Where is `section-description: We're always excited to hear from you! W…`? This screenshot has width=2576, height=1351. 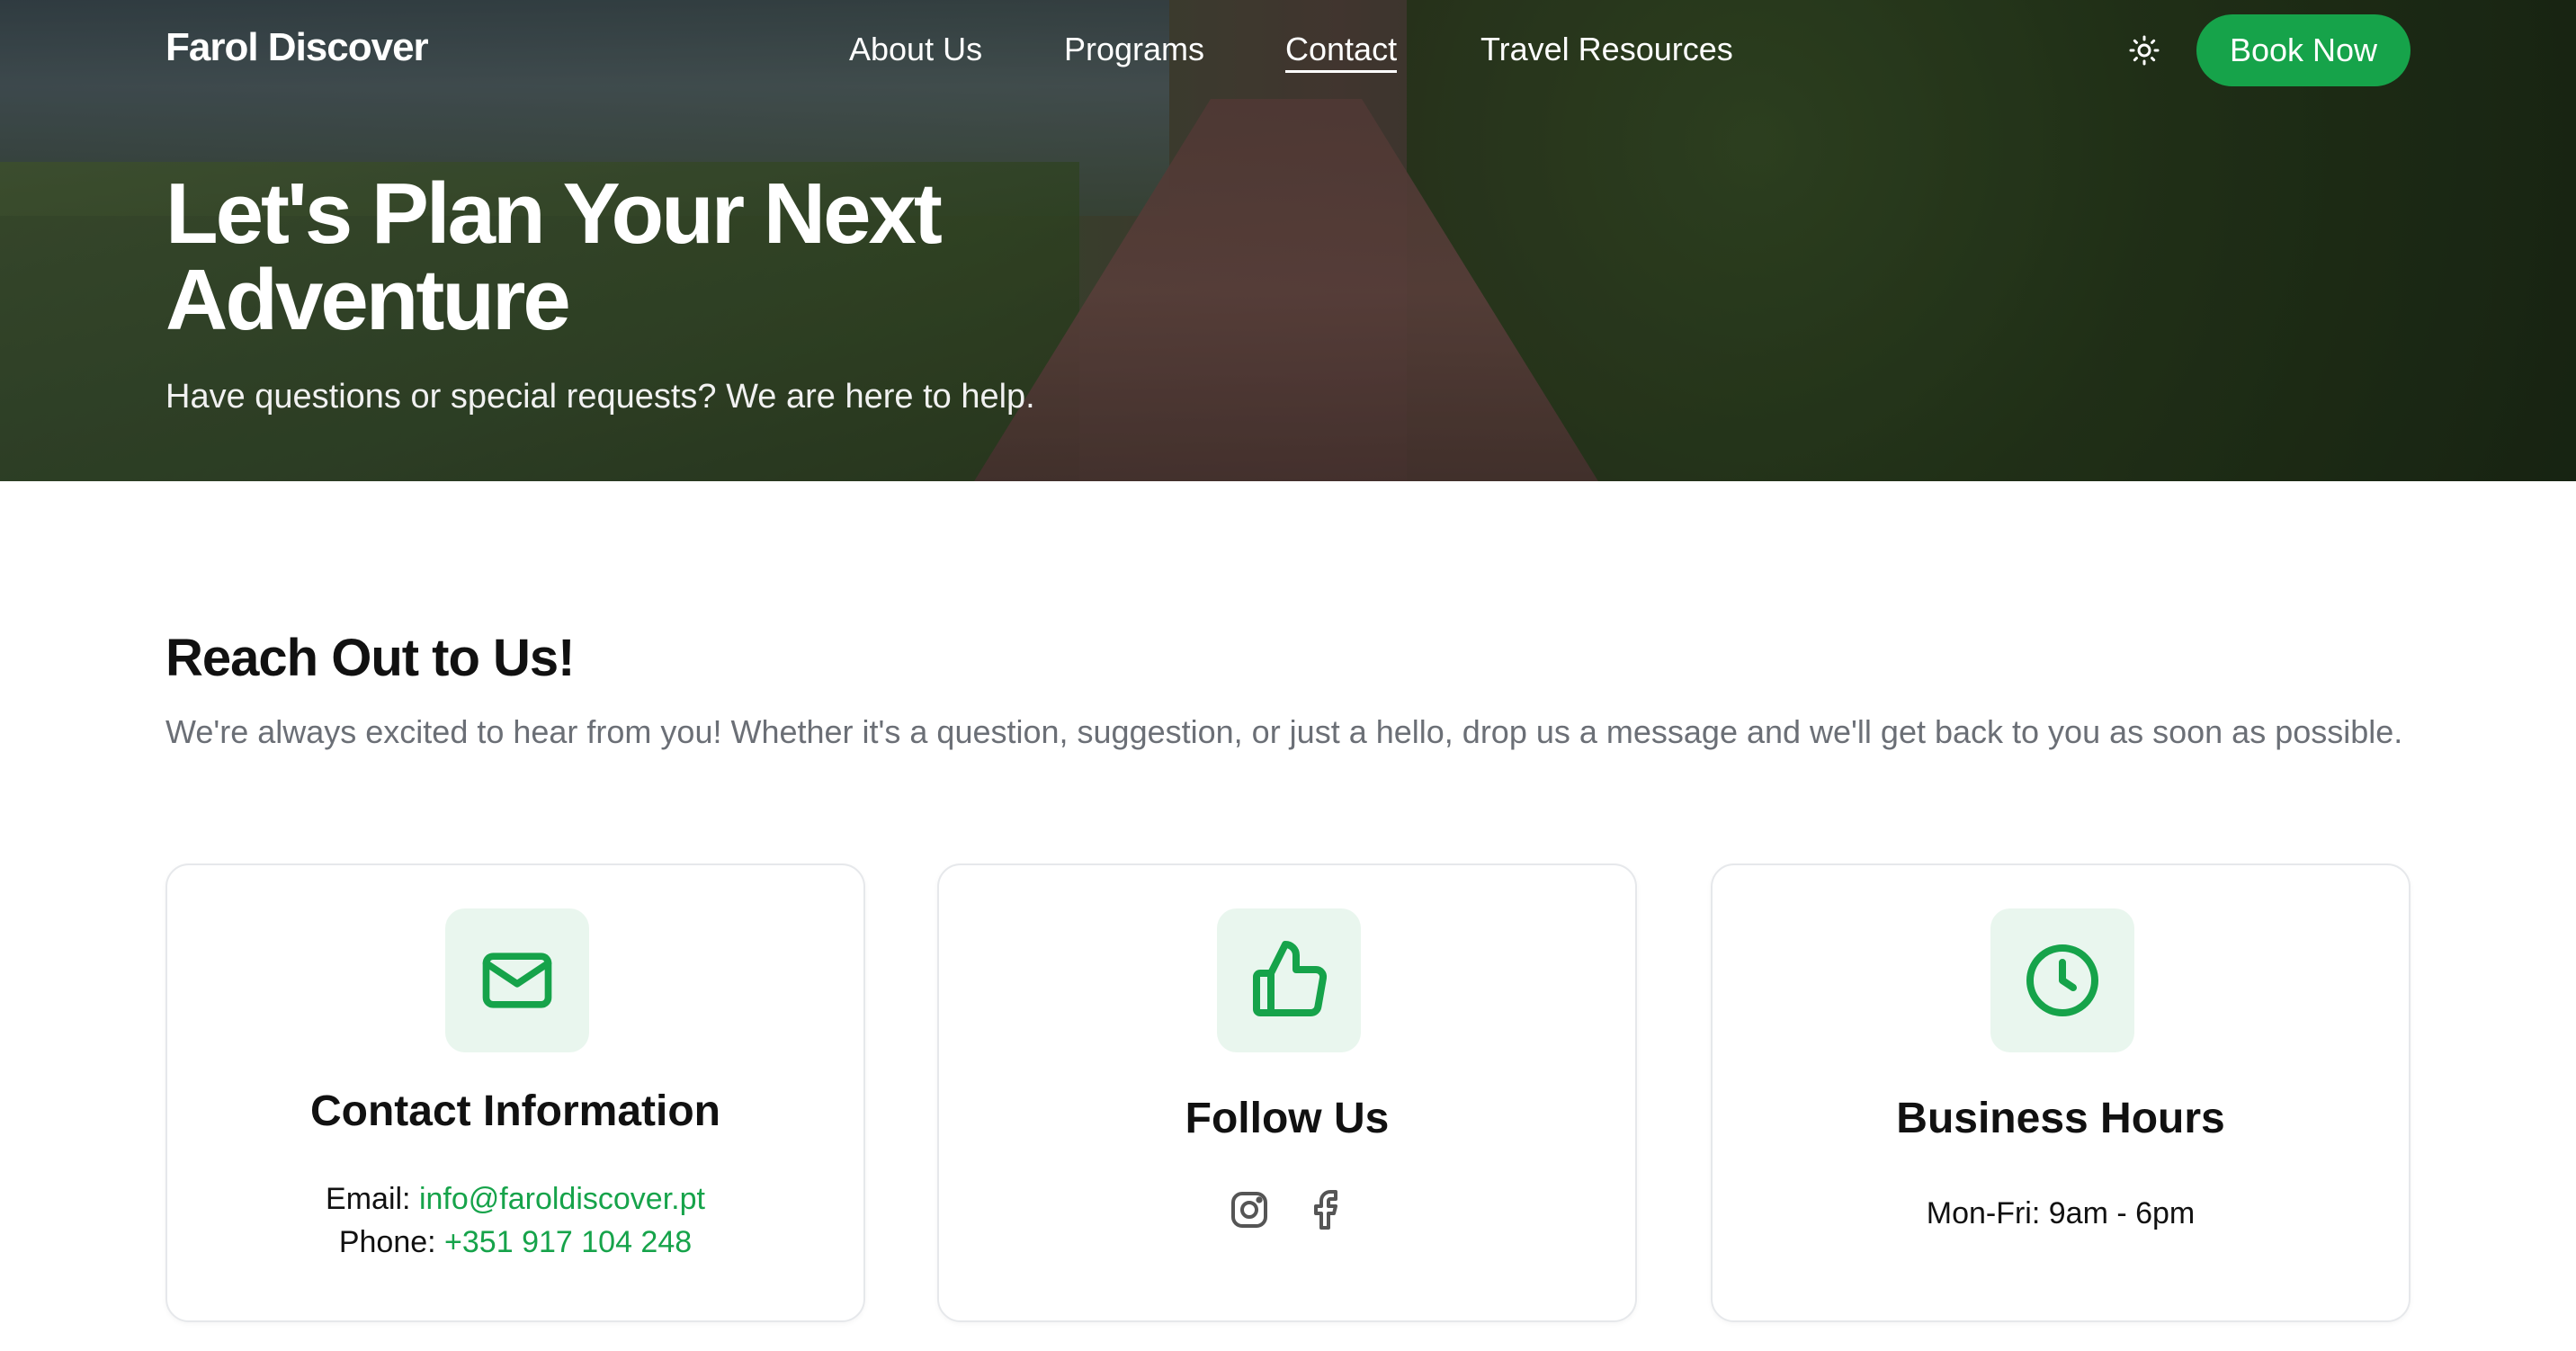 section-description: We're always excited to hear from you! W… is located at coordinates (1284, 732).